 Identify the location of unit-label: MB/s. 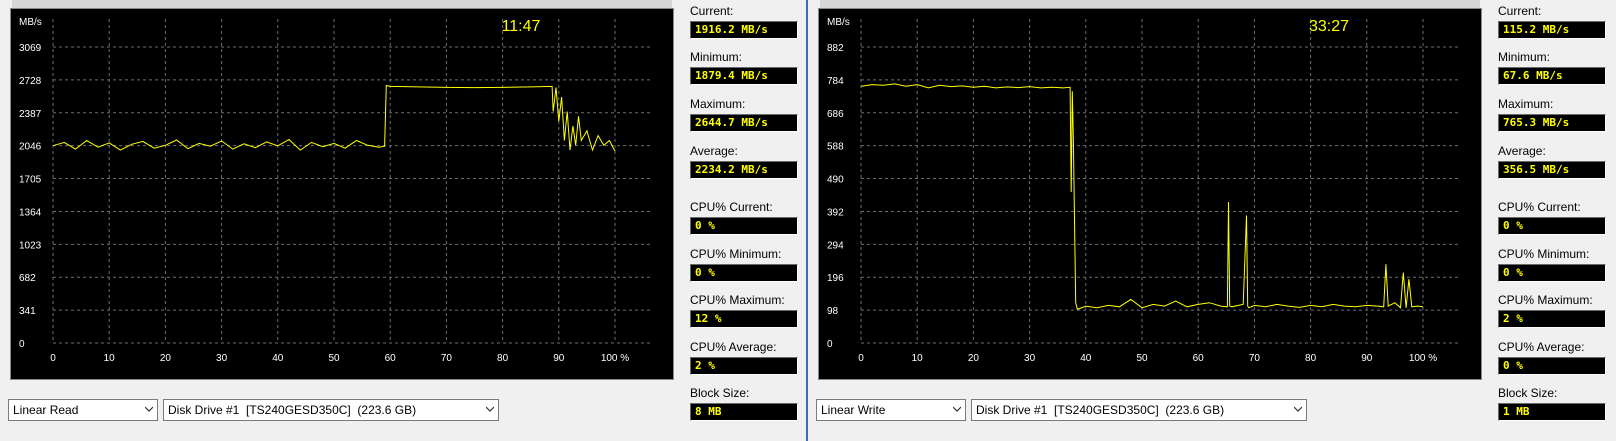
(30, 22).